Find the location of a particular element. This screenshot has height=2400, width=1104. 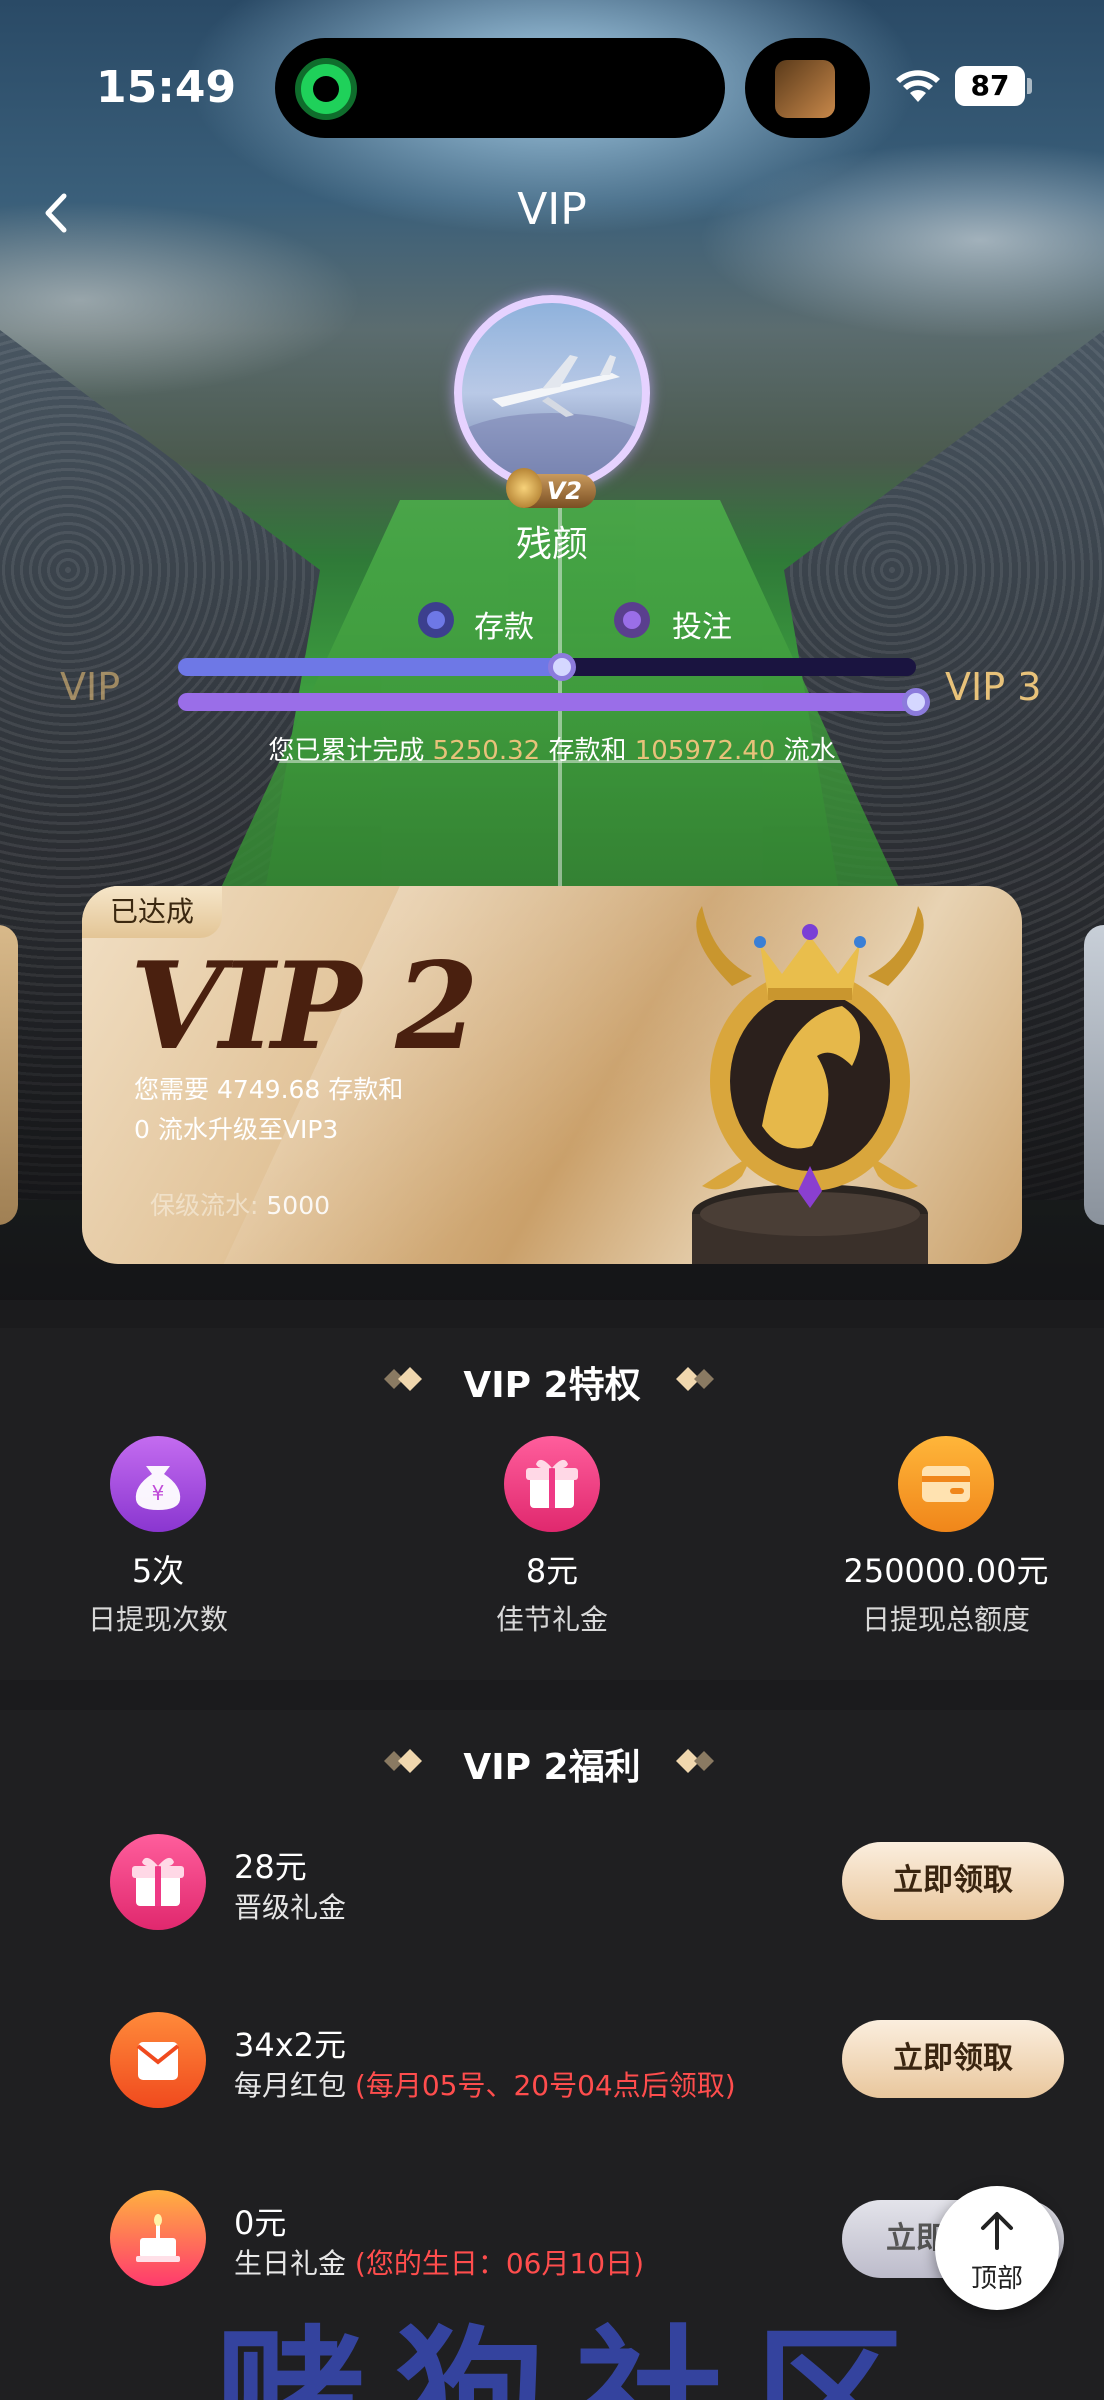

monthly-envelope-note: (每月05号、20号04点后领取) is located at coordinates (545, 2085).